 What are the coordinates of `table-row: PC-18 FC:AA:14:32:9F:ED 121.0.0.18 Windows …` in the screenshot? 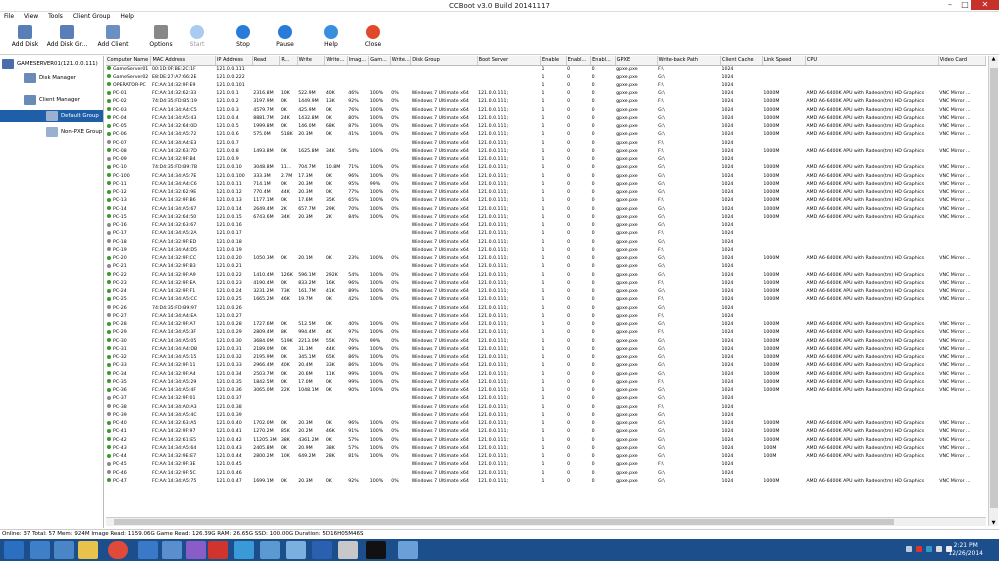 It's located at (546, 243).